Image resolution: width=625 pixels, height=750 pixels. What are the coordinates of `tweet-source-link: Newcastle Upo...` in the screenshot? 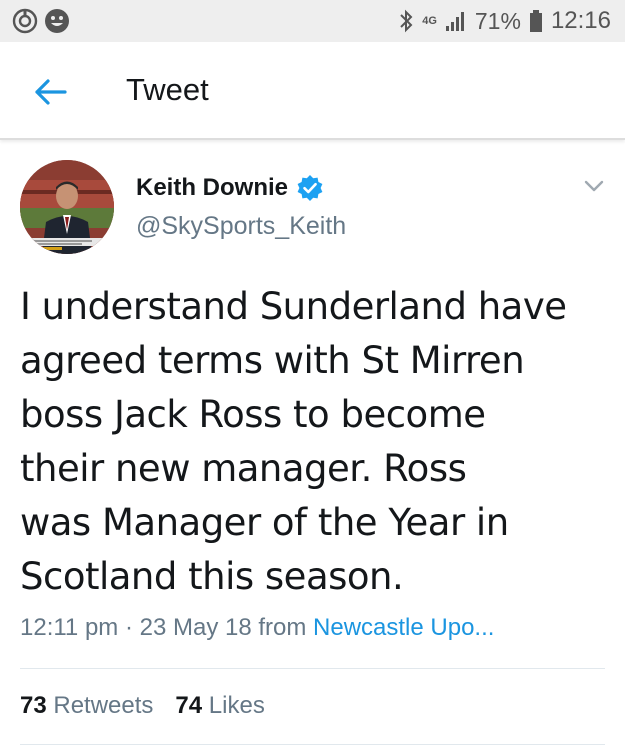 It's located at (403, 627).